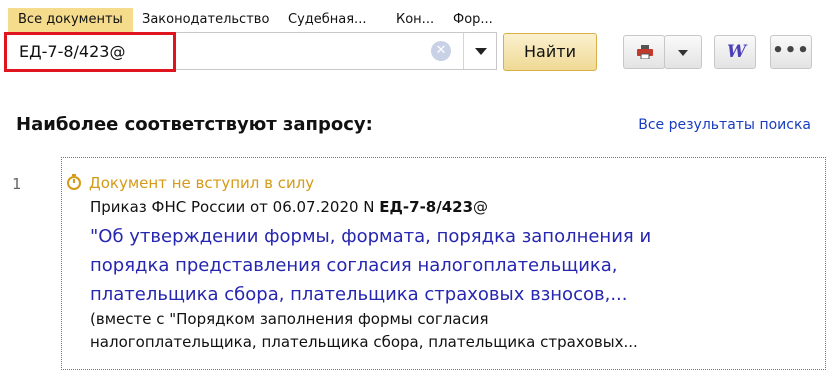 The width and height of the screenshot is (833, 378). I want to click on search-box, so click(251, 51).